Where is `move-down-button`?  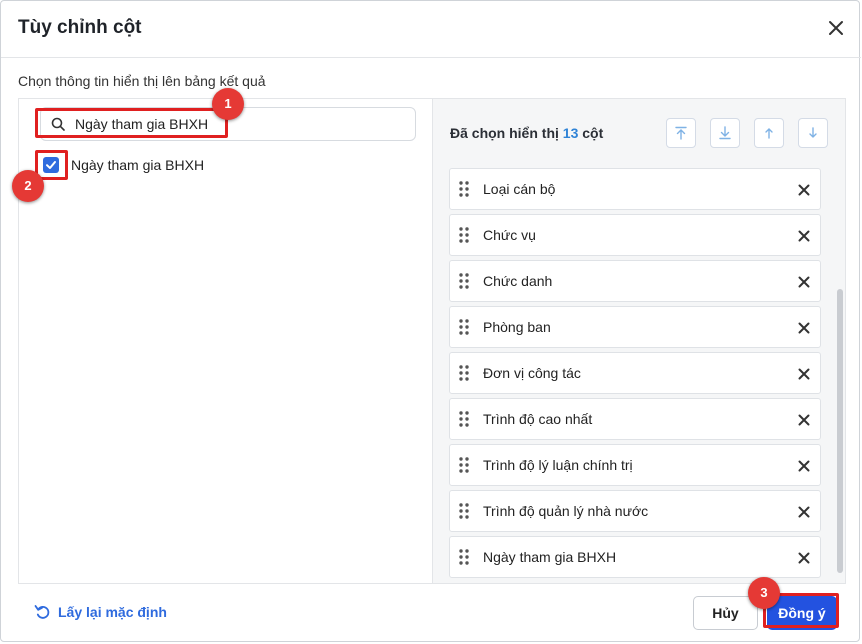
move-down-button is located at coordinates (813, 133).